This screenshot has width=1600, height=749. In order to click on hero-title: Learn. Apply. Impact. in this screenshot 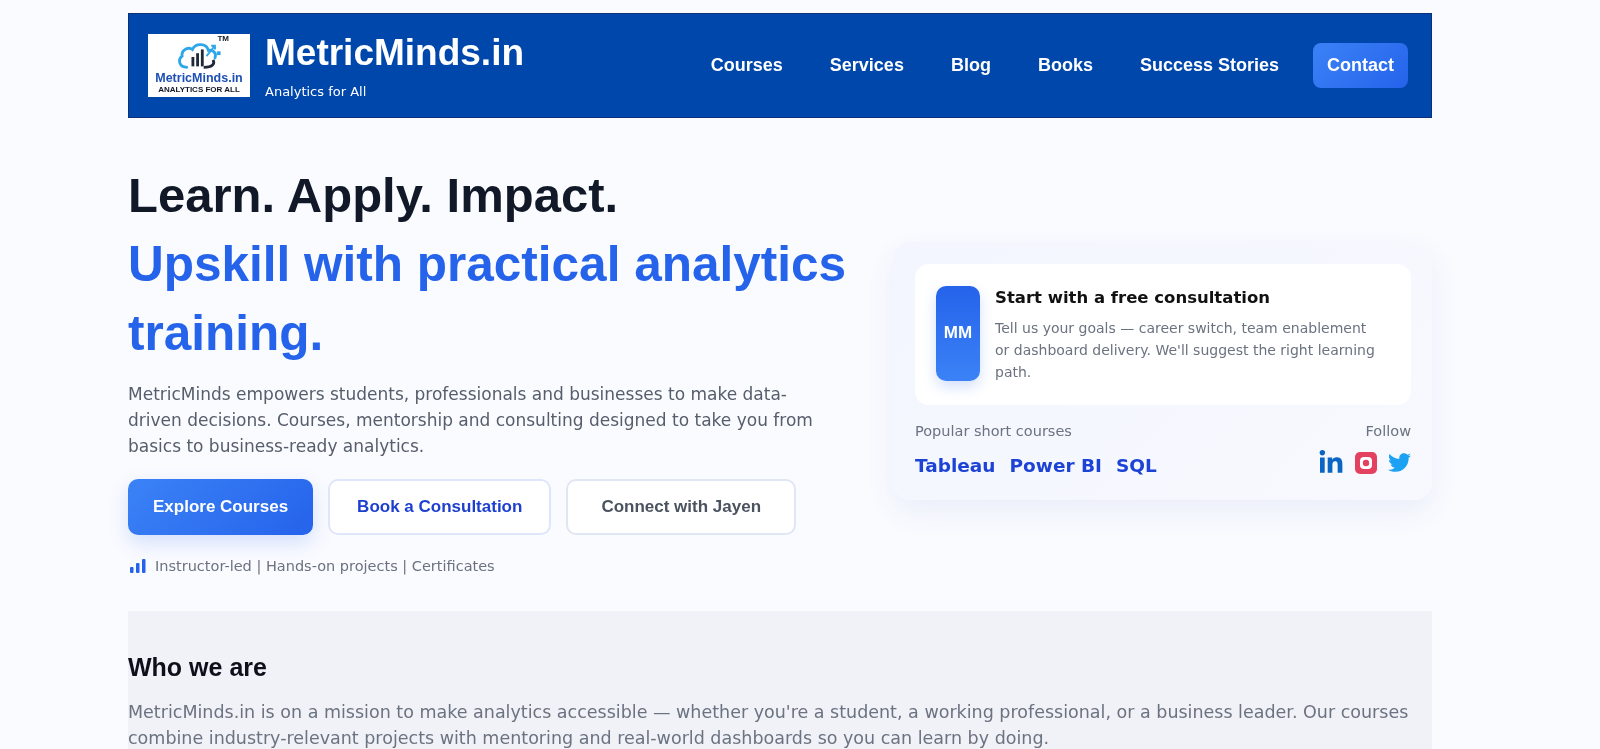, I will do `click(374, 195)`.